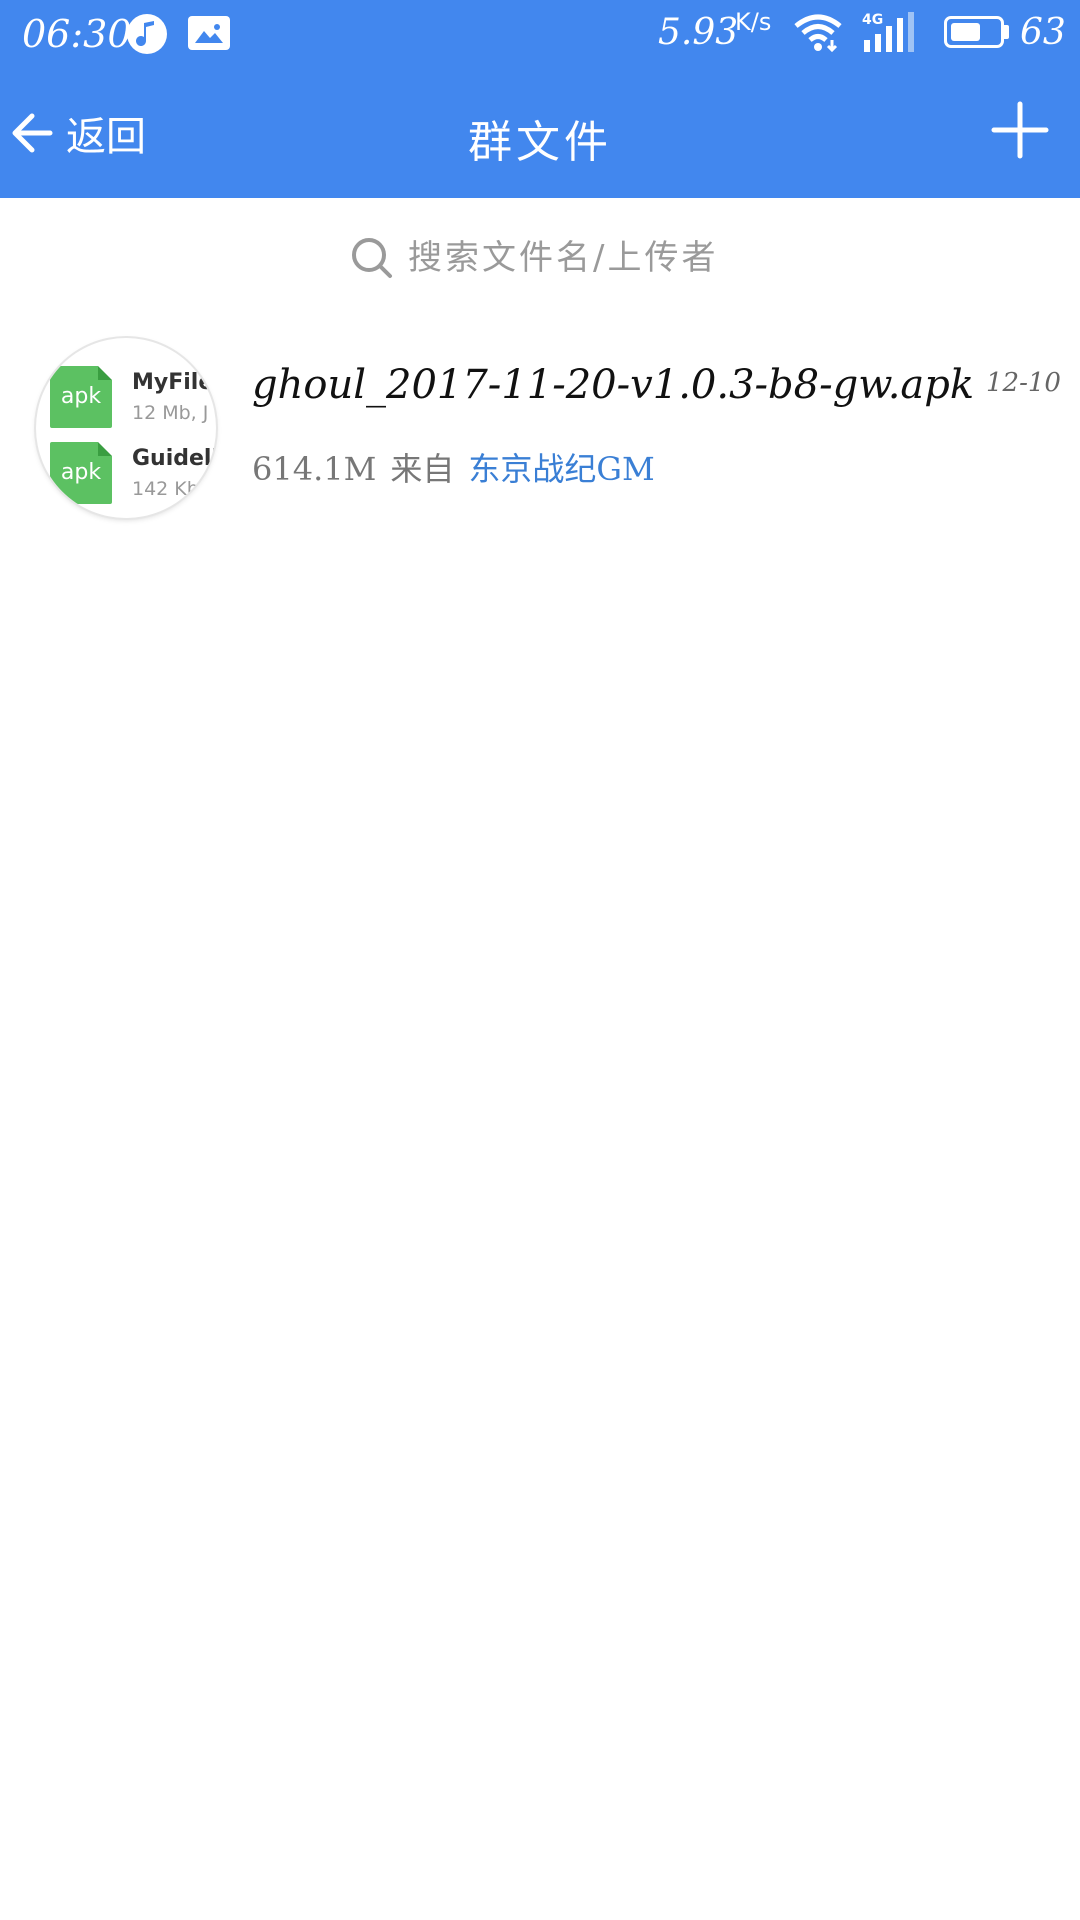  Describe the element at coordinates (568, 258) in the screenshot. I see `search-input` at that location.